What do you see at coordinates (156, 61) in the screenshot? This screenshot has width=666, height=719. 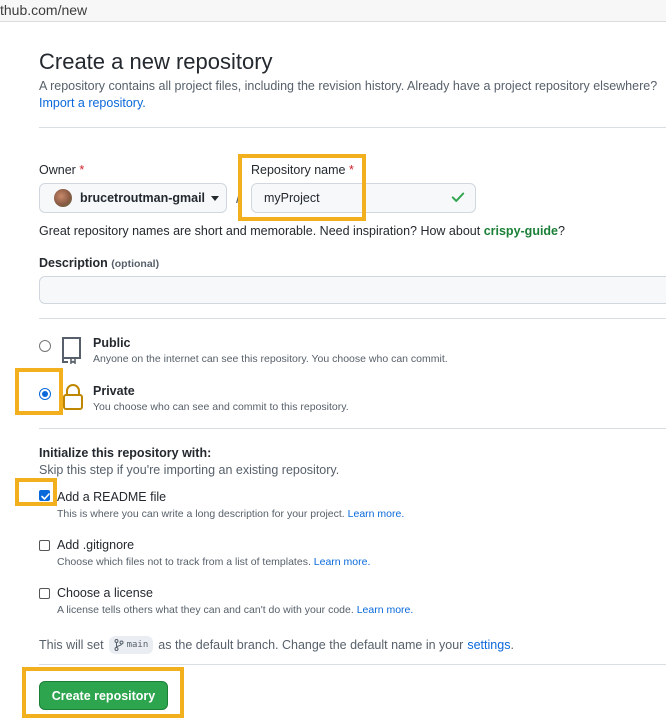 I see `page-title: Create a new repository` at bounding box center [156, 61].